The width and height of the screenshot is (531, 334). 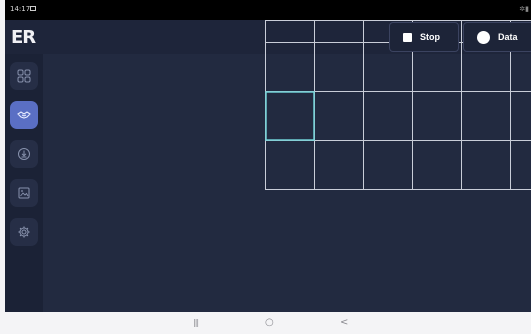 What do you see at coordinates (344, 323) in the screenshot?
I see `back-button: <` at bounding box center [344, 323].